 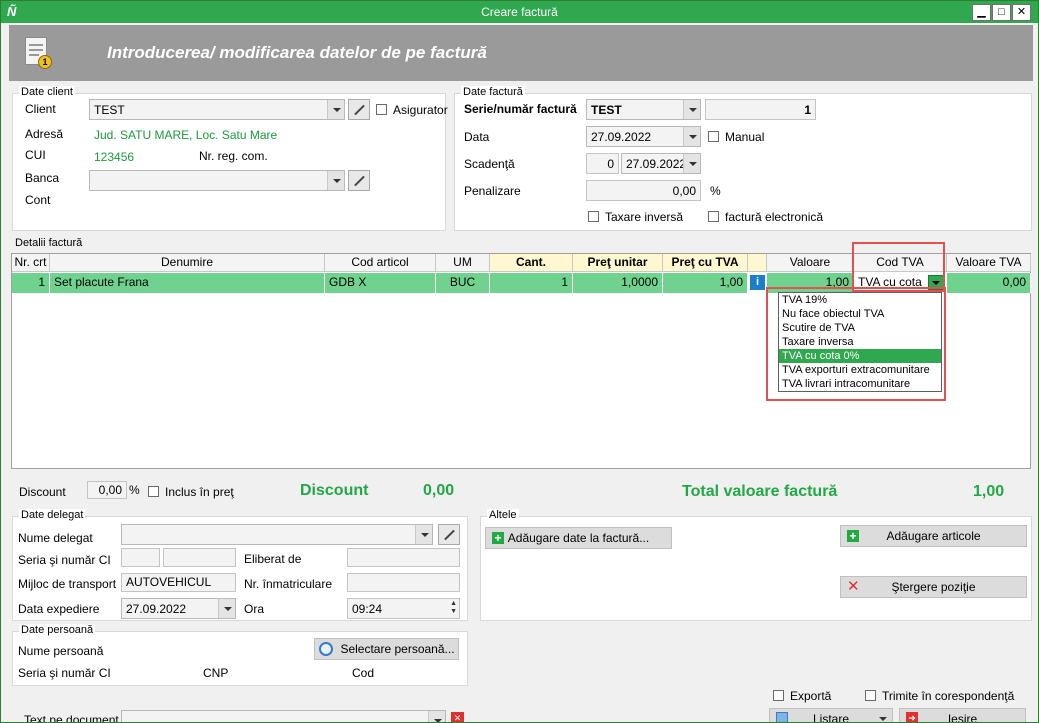 I want to click on column-header-pret-cu-tva: Preţ cu TVA, so click(x=705, y=263).